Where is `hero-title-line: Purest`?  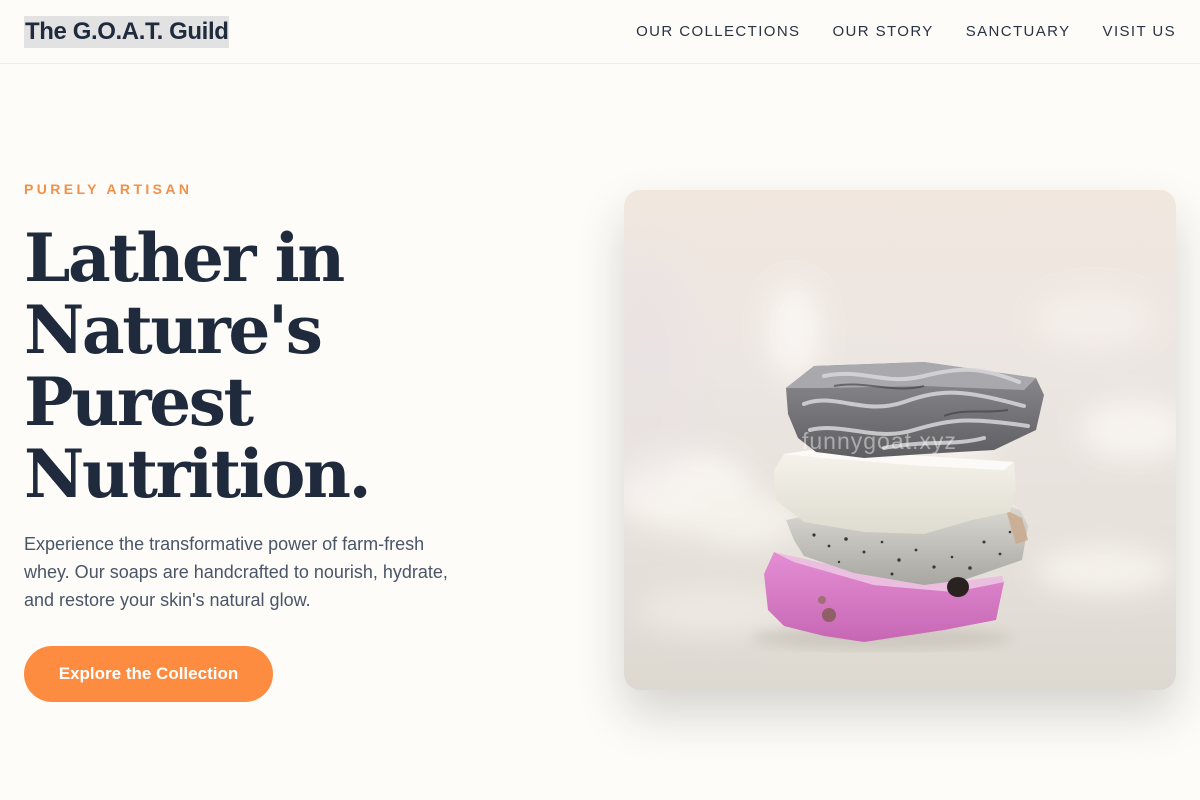 hero-title-line: Purest is located at coordinates (139, 402).